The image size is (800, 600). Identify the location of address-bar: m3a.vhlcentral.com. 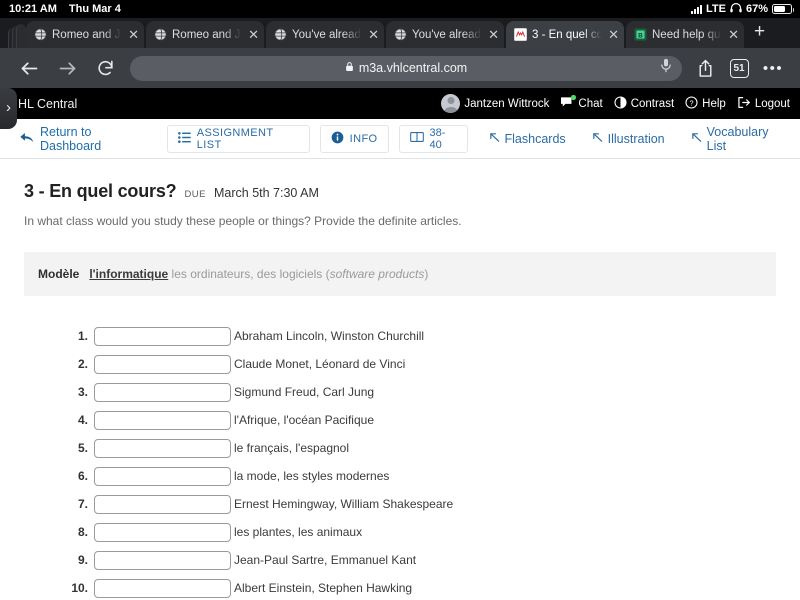
(406, 68).